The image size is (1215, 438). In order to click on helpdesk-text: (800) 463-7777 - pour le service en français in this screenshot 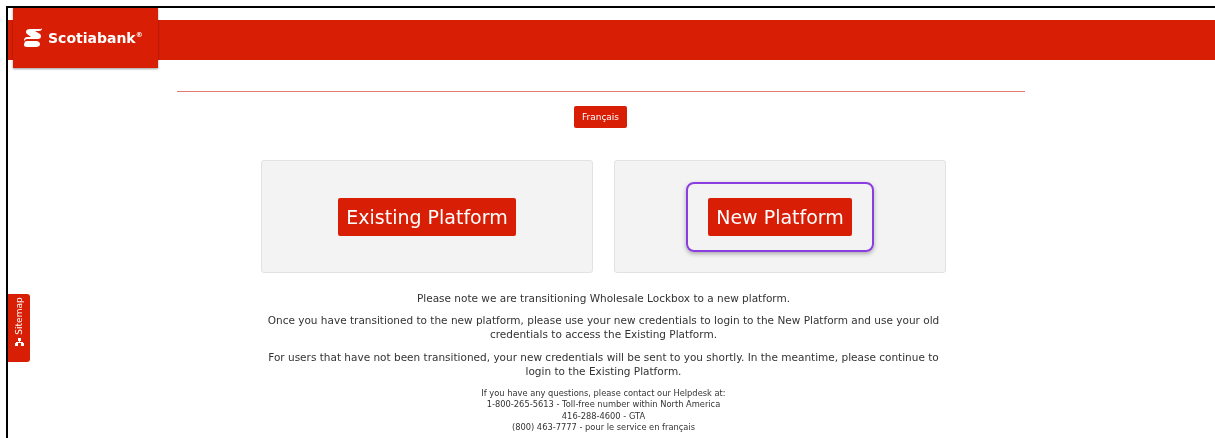, I will do `click(603, 428)`.